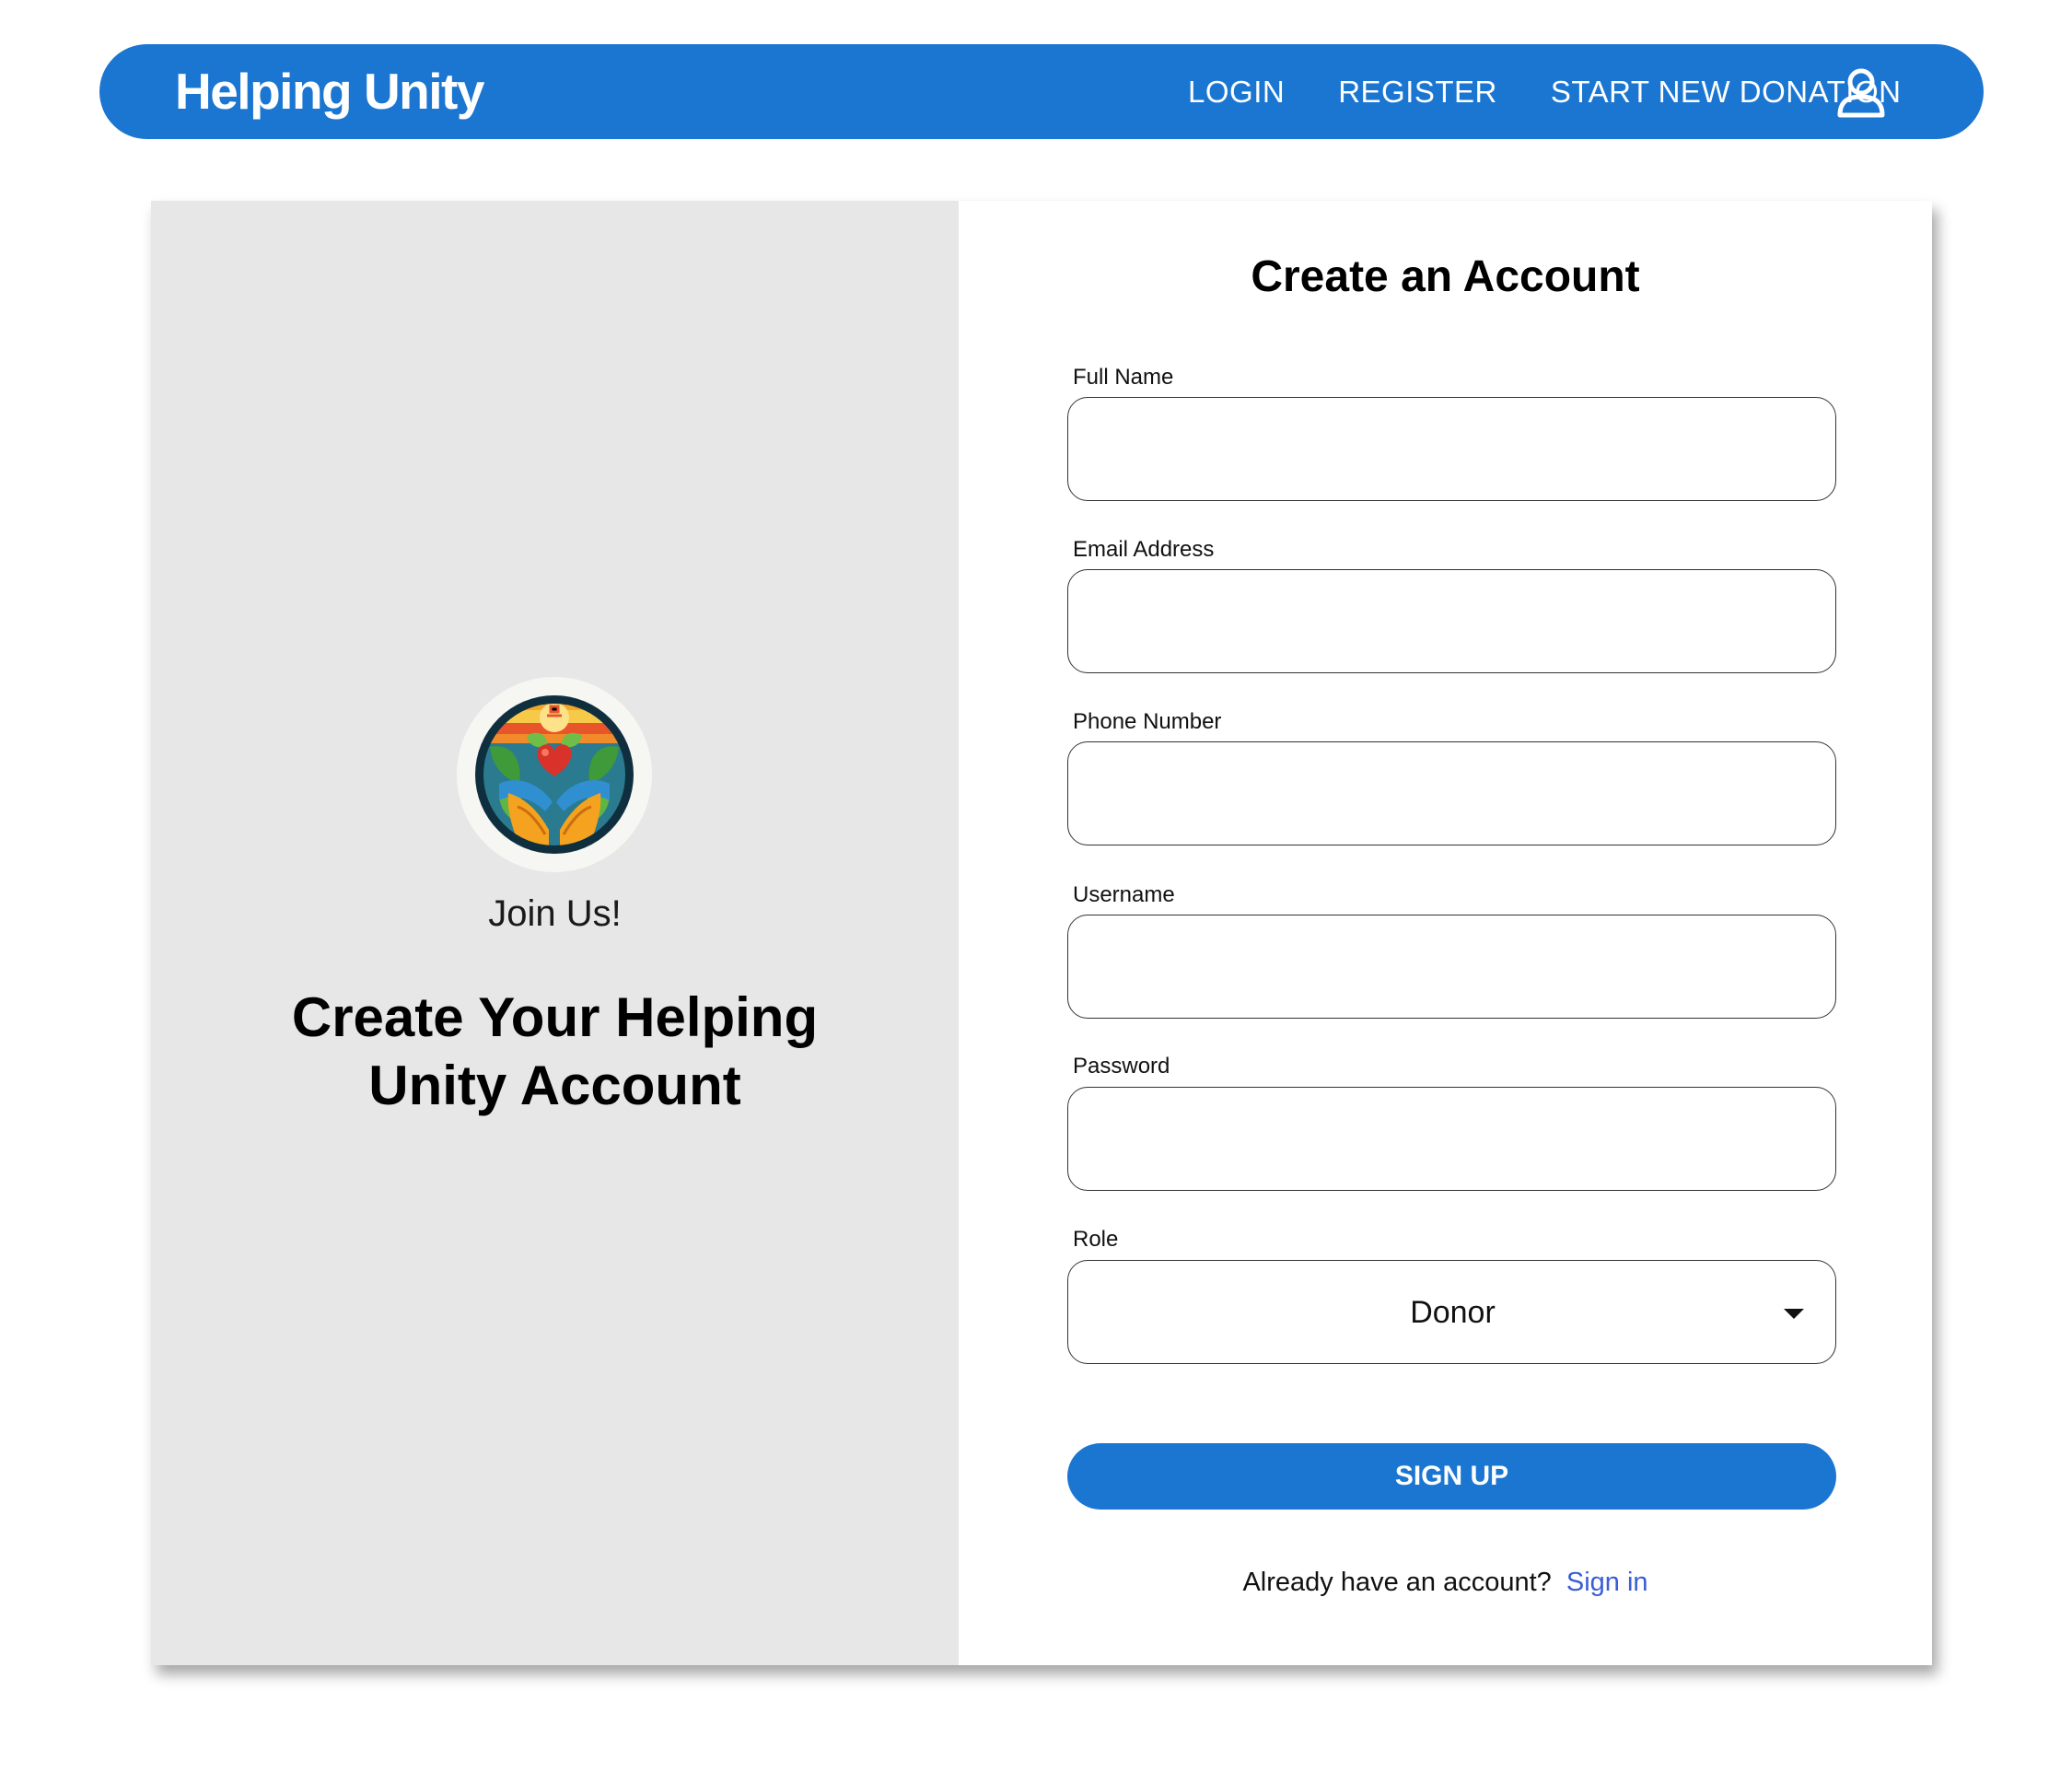 This screenshot has width=2072, height=1784. Describe the element at coordinates (1607, 1582) in the screenshot. I see `sign-in-link: Sign in` at that location.